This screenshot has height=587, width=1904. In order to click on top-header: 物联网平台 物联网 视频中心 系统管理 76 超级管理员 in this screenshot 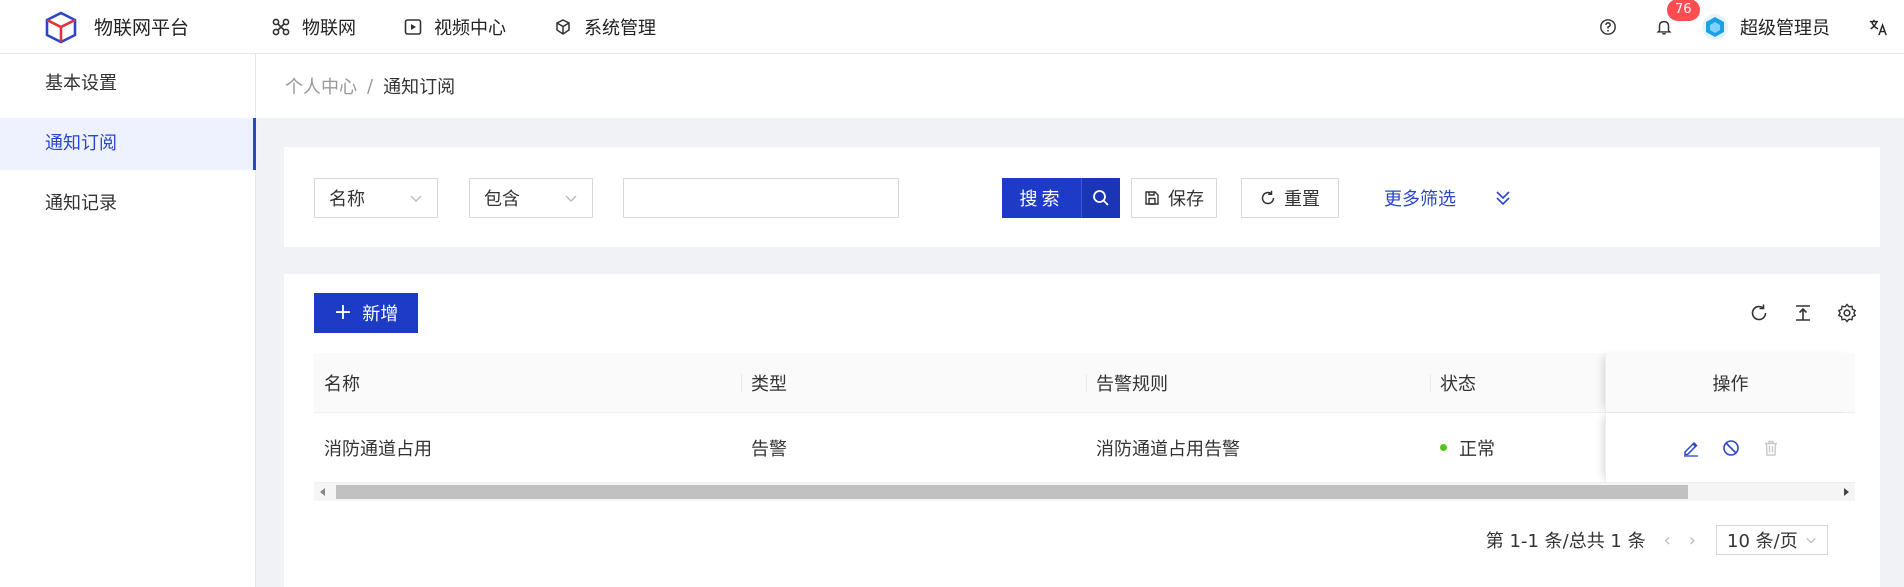, I will do `click(952, 27)`.